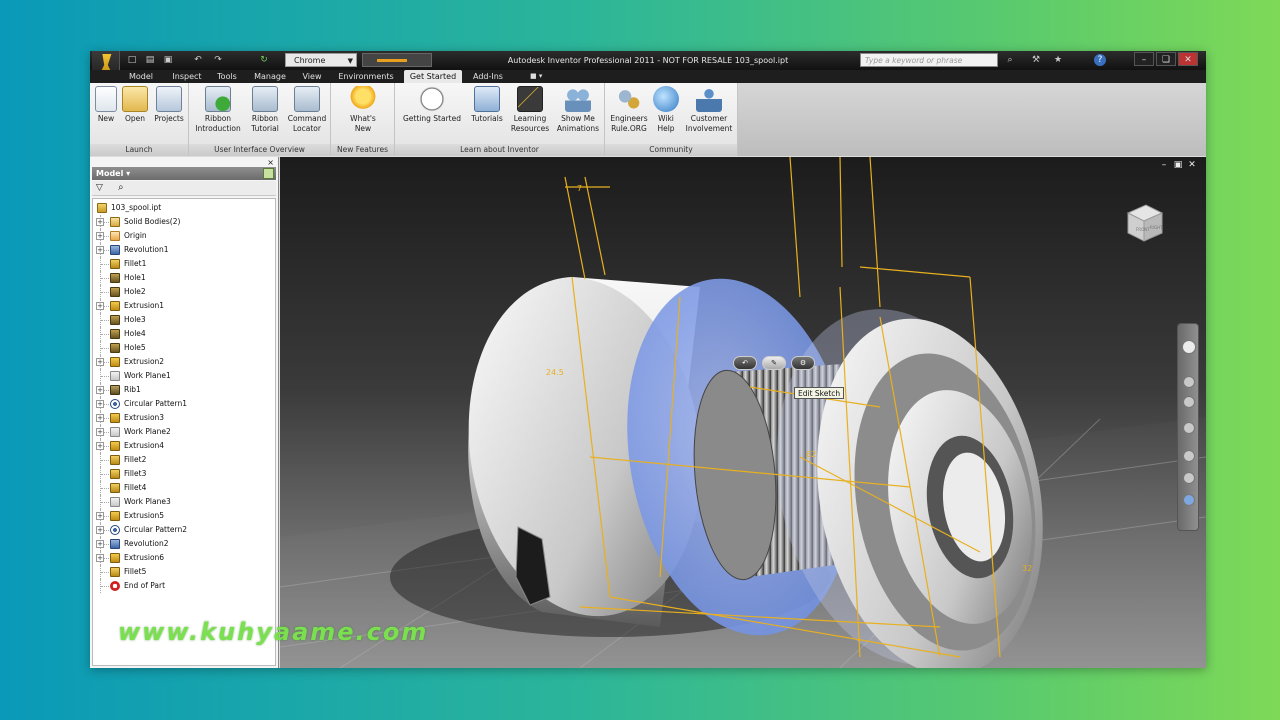 This screenshot has width=1280, height=720. Describe the element at coordinates (227, 76) in the screenshot. I see `tab-tools: Tools` at that location.